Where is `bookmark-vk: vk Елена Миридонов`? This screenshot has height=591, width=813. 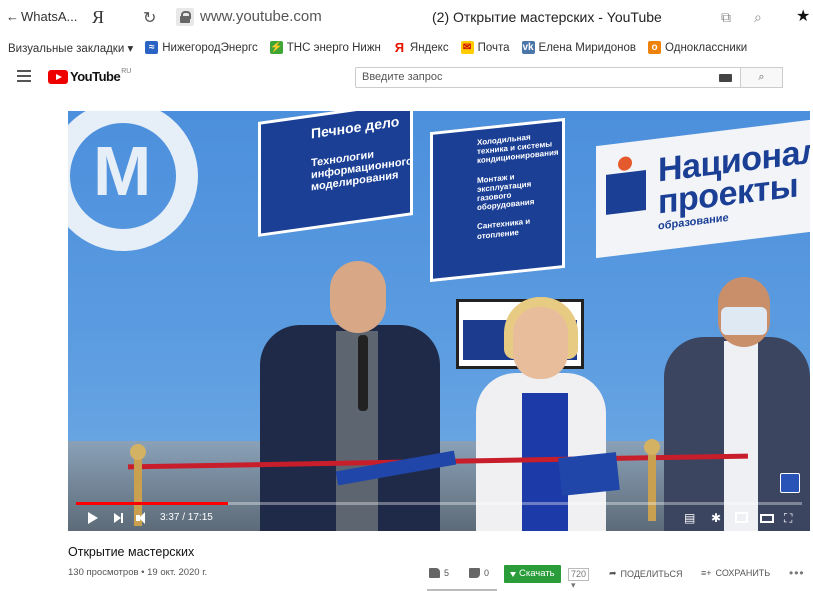
bookmark-vk: vk Елена Миридонов is located at coordinates (579, 47).